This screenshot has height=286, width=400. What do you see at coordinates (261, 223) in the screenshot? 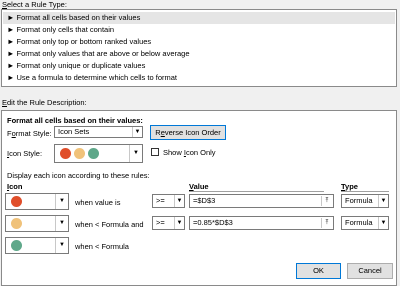
I see `value-input-2: =0.85*$D$3 ⤒` at bounding box center [261, 223].